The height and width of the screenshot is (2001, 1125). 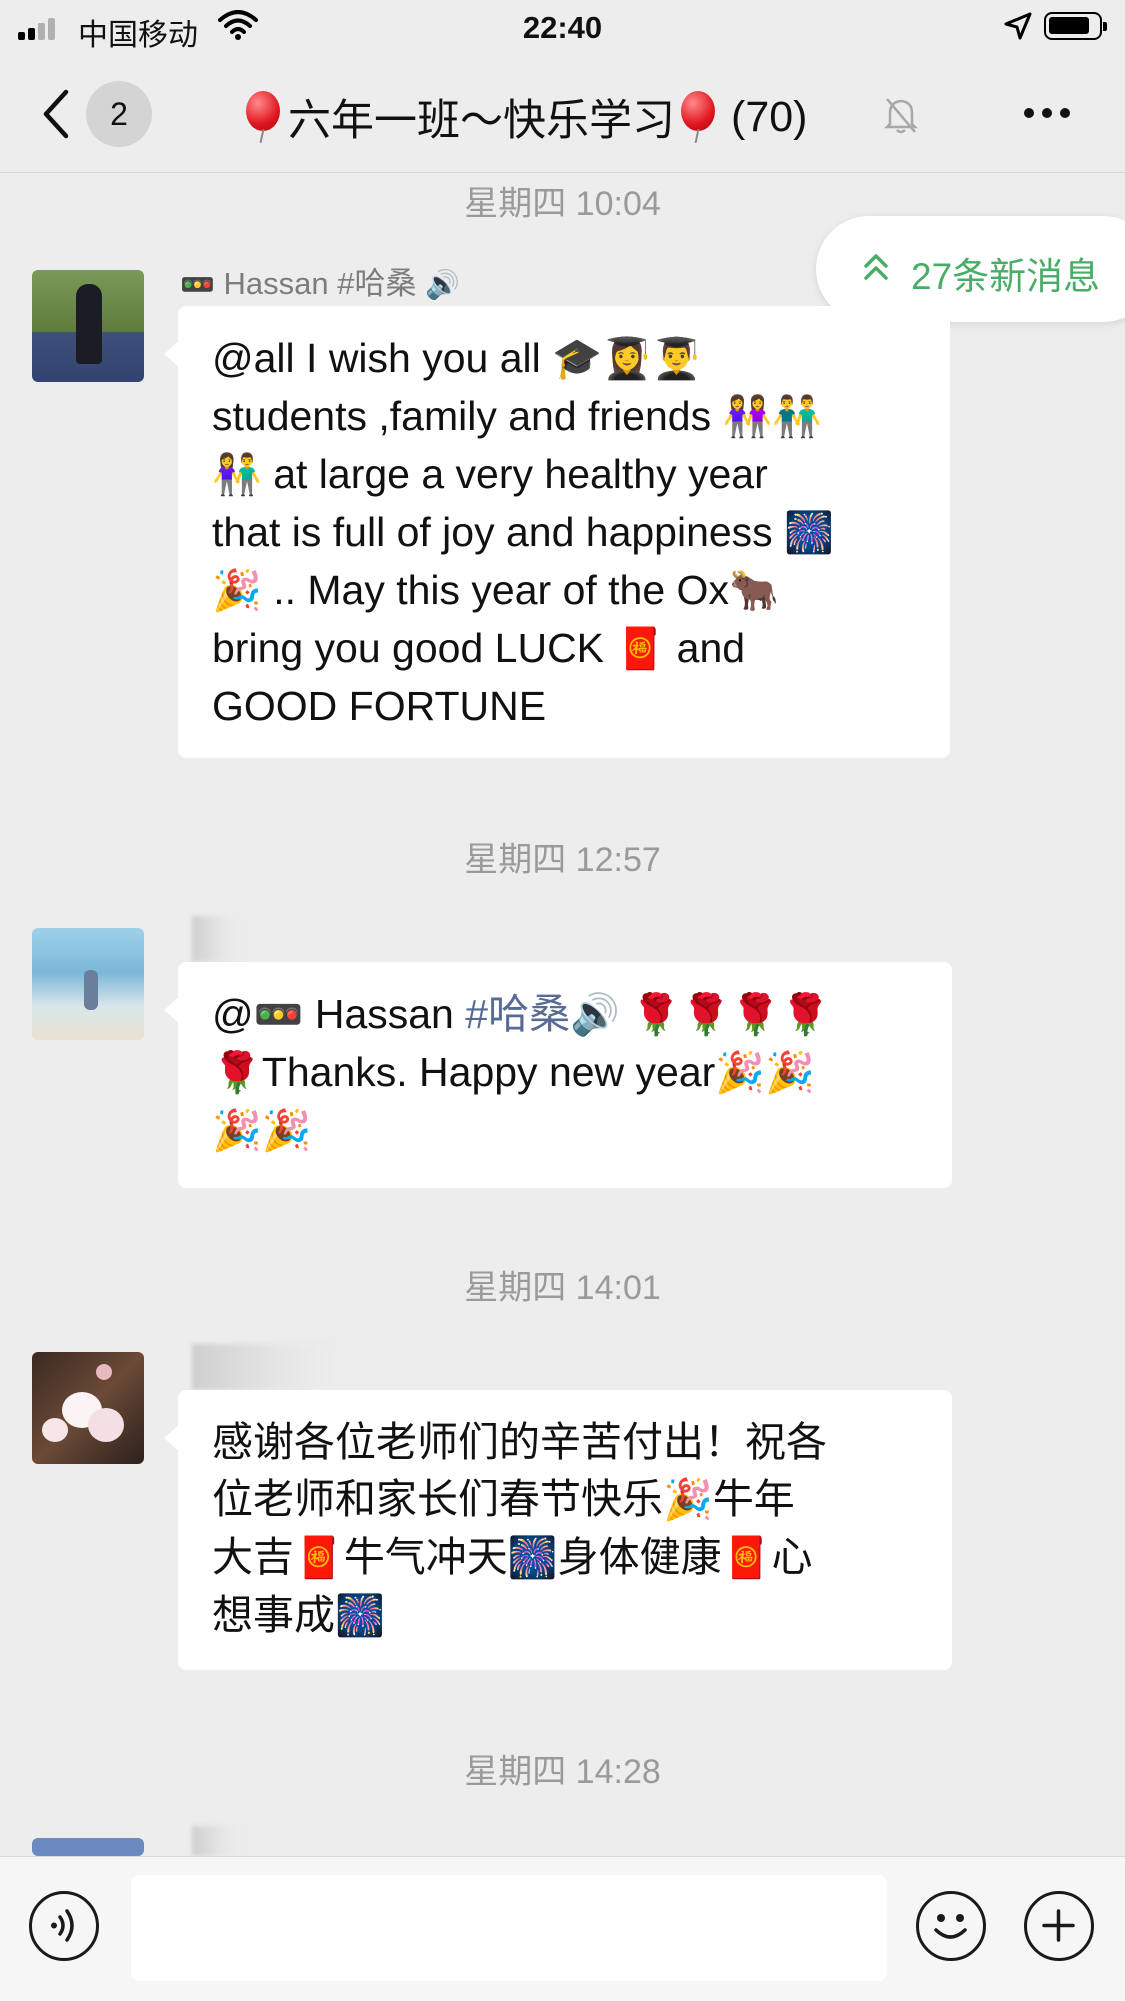 I want to click on more-options-button, so click(x=1047, y=113).